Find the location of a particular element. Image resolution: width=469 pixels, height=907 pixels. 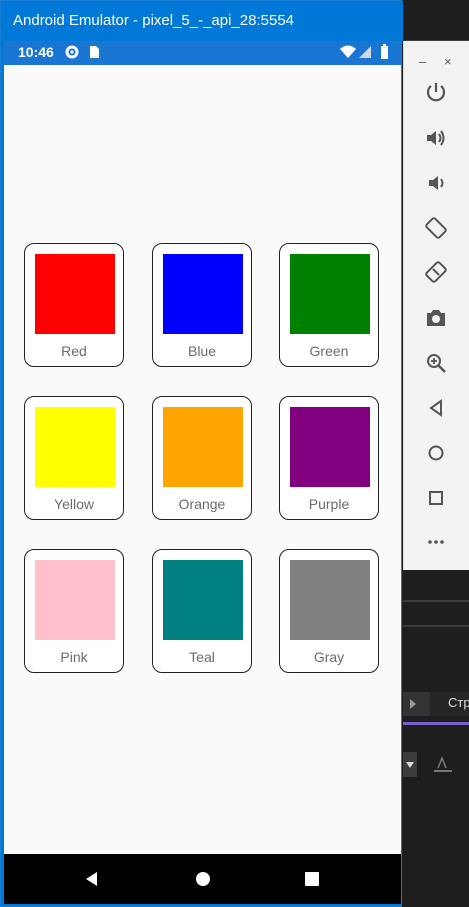

android-status-bar: 10:46 is located at coordinates (202, 53).